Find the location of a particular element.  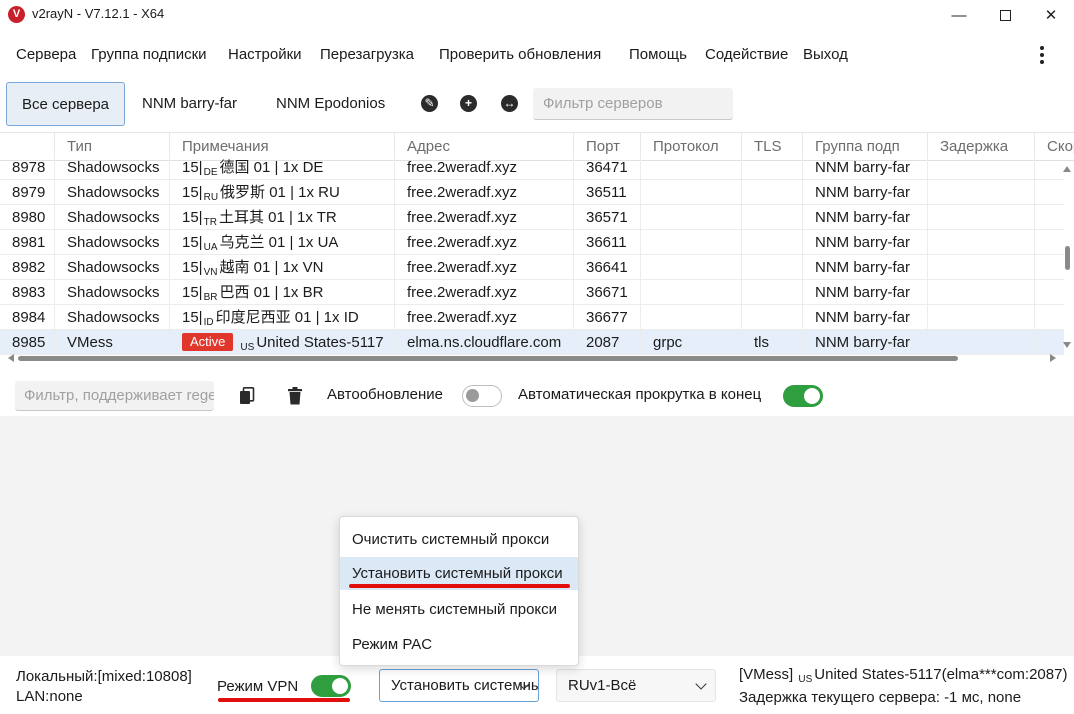

minimize-button: — is located at coordinates (959, 15).